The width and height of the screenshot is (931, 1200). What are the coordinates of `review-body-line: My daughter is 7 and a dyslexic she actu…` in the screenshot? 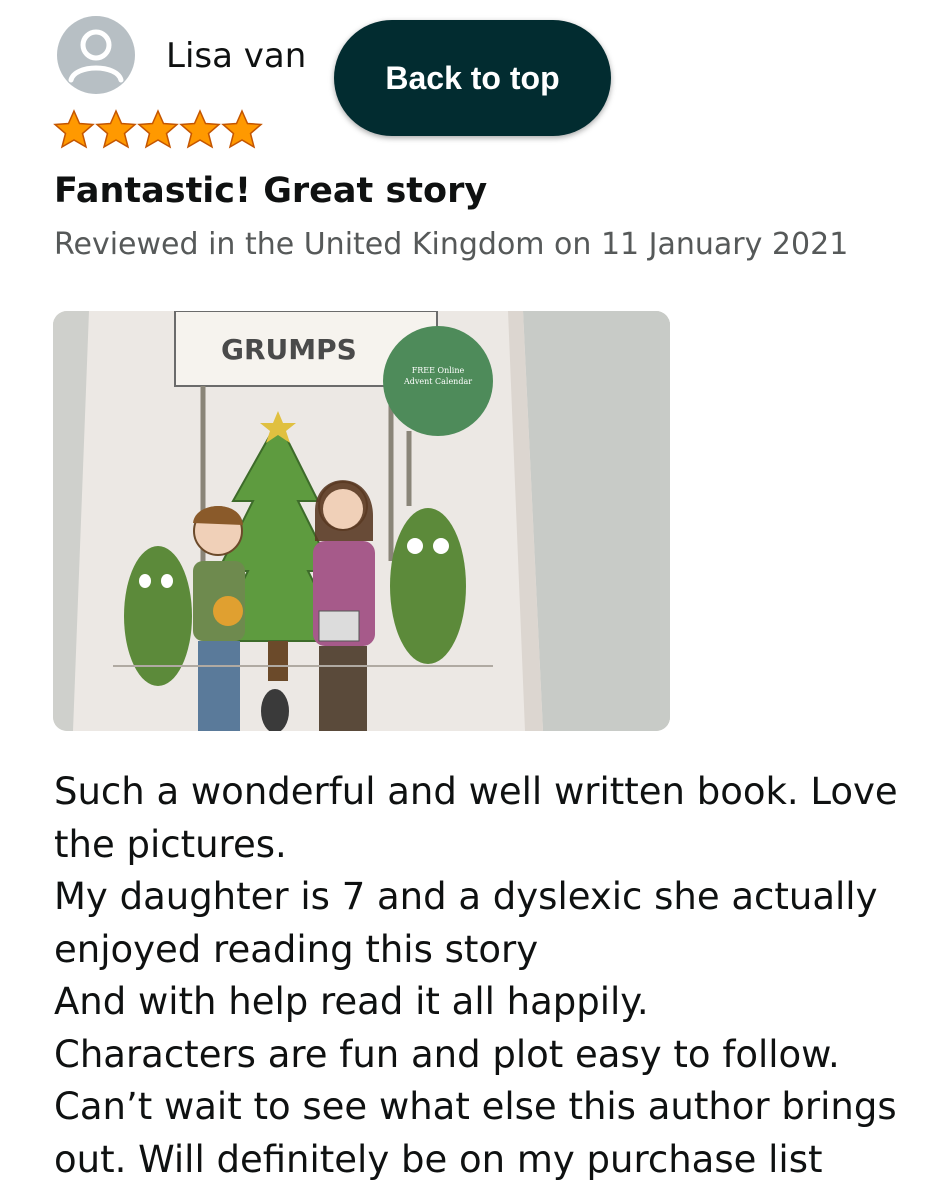 It's located at (466, 896).